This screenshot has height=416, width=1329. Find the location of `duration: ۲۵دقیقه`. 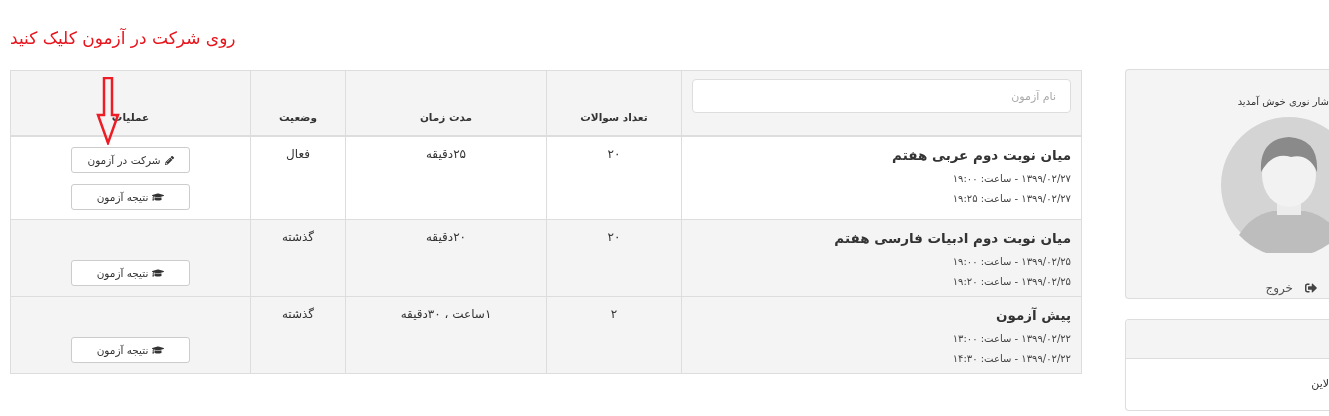

duration: ۲۵دقیقه is located at coordinates (446, 154).